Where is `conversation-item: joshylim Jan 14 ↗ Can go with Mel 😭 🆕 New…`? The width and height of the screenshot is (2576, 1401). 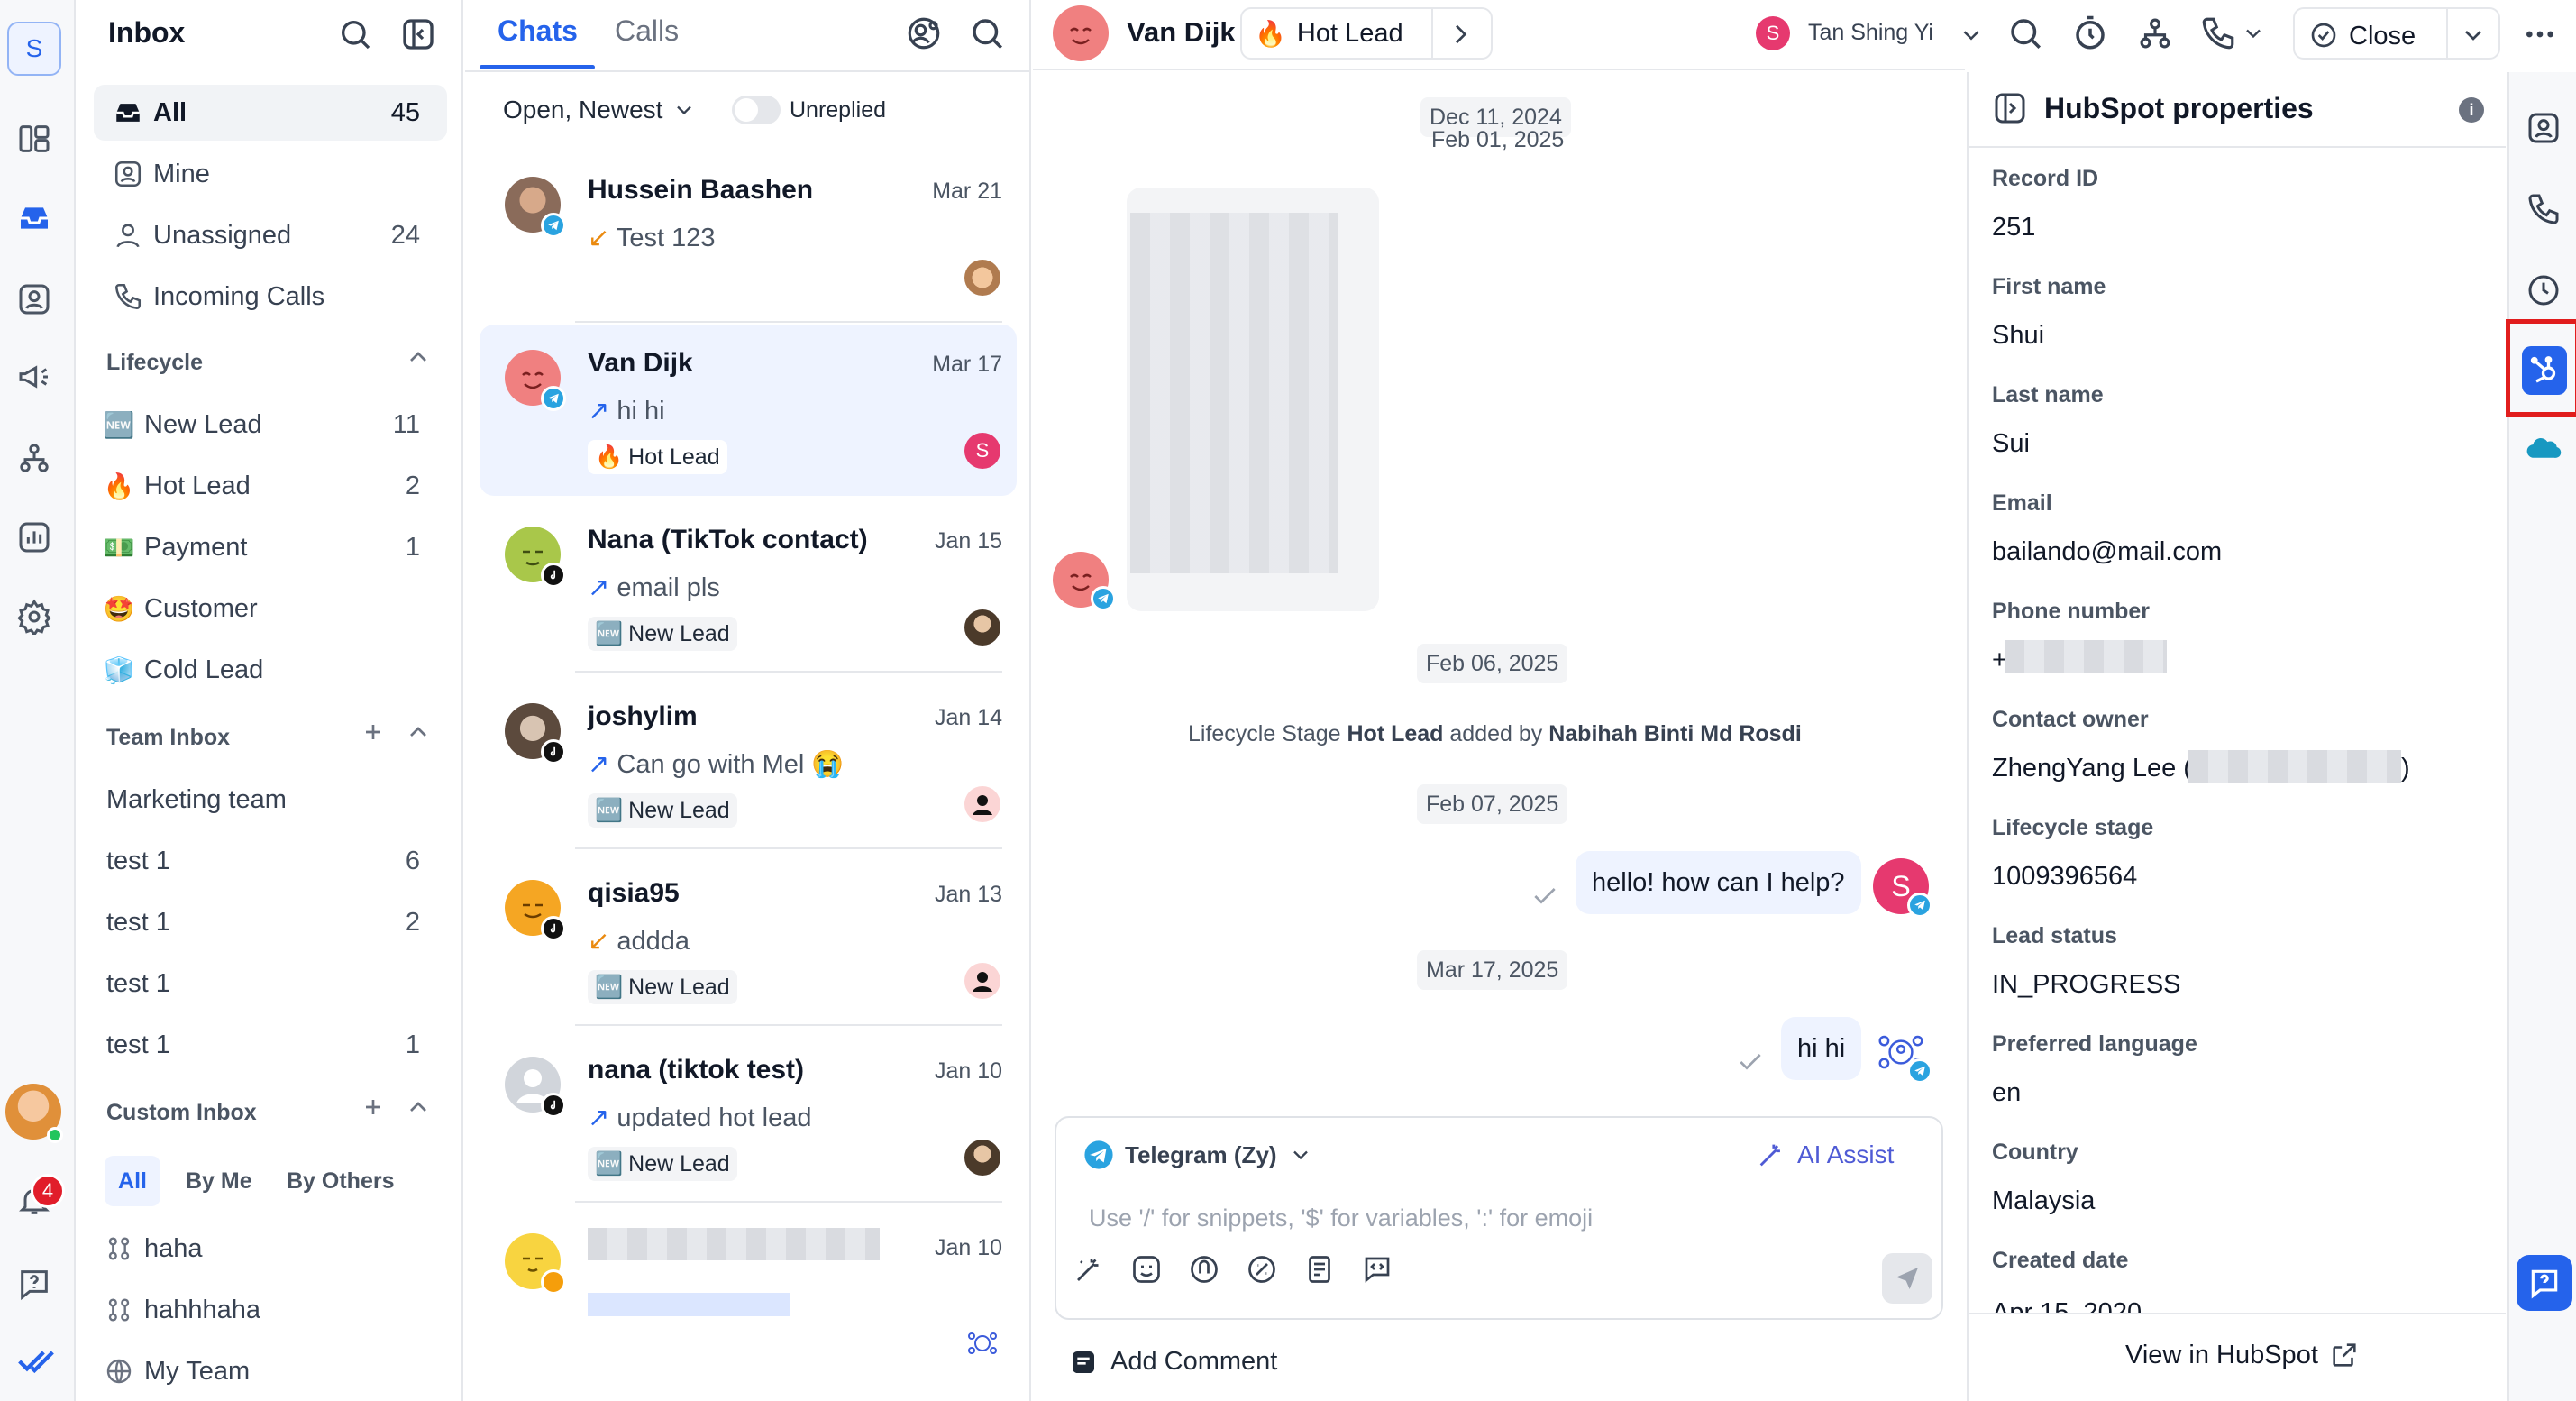
conversation-item: joshylim Jan 14 ↗ Can go with Mel 😭 🆕 New… is located at coordinates (748, 763).